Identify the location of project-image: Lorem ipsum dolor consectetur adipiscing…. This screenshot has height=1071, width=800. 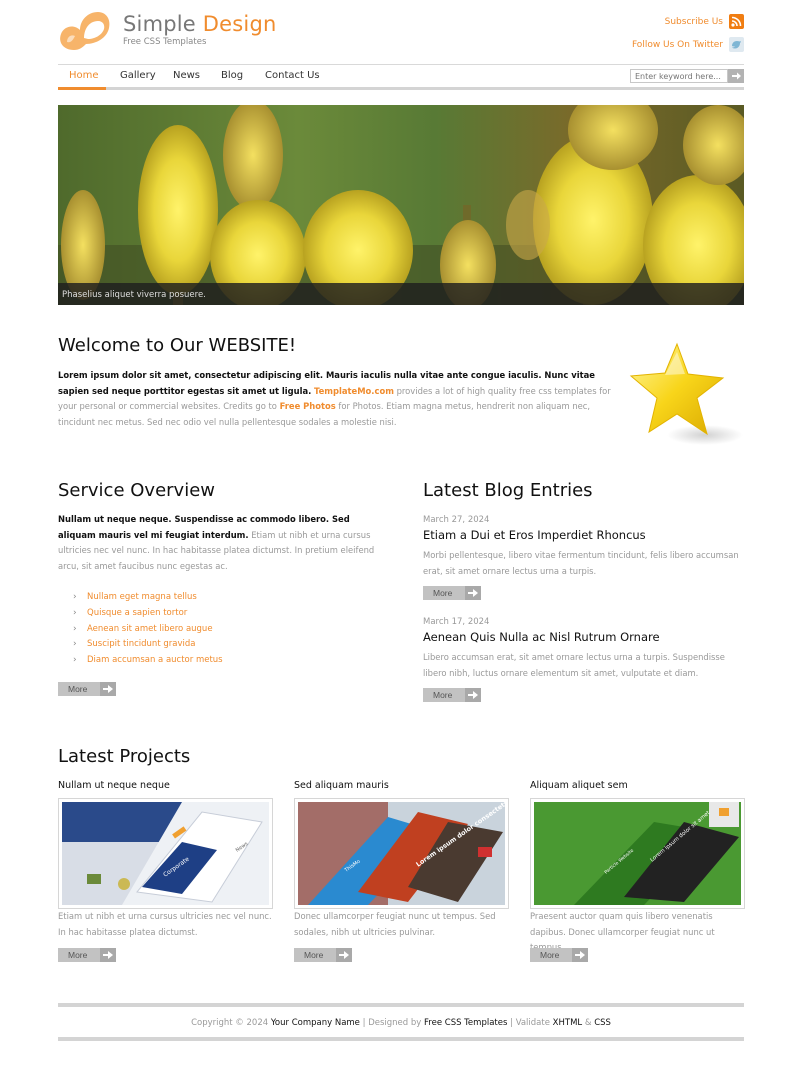
(401, 853).